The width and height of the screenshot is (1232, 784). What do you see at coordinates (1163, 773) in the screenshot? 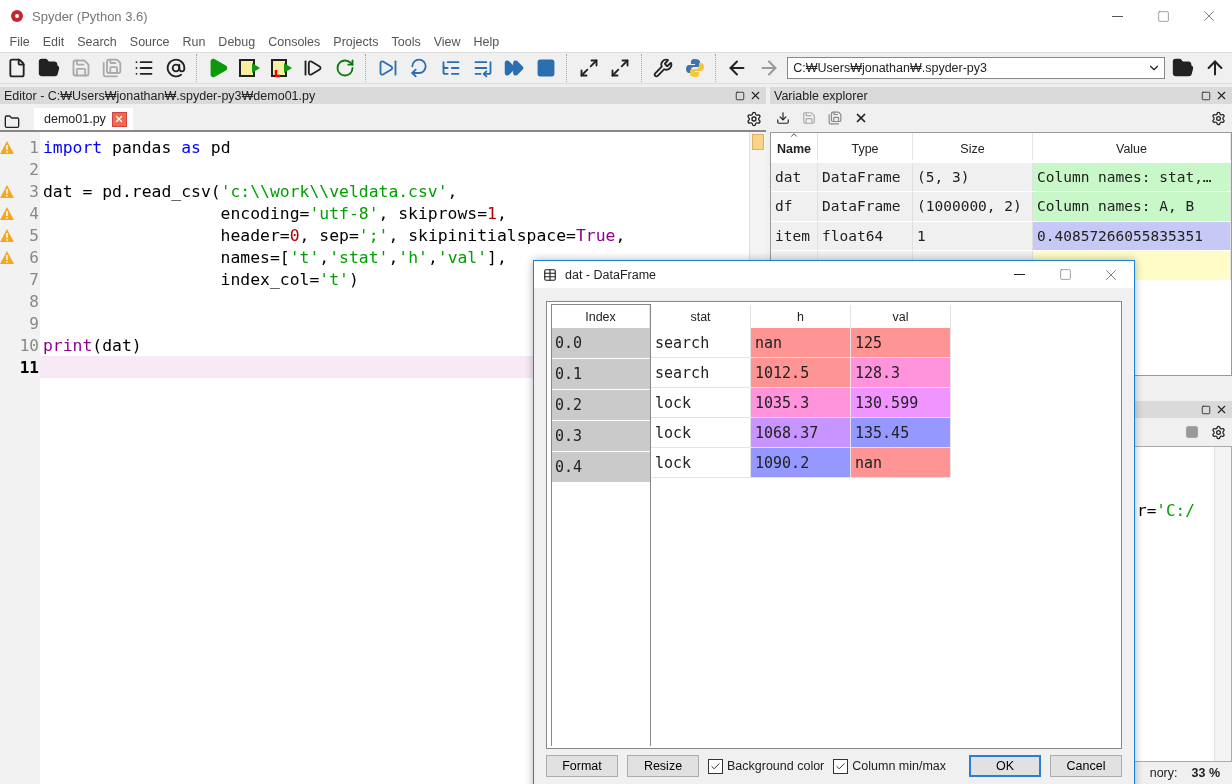
I see `memory-label: nory:` at bounding box center [1163, 773].